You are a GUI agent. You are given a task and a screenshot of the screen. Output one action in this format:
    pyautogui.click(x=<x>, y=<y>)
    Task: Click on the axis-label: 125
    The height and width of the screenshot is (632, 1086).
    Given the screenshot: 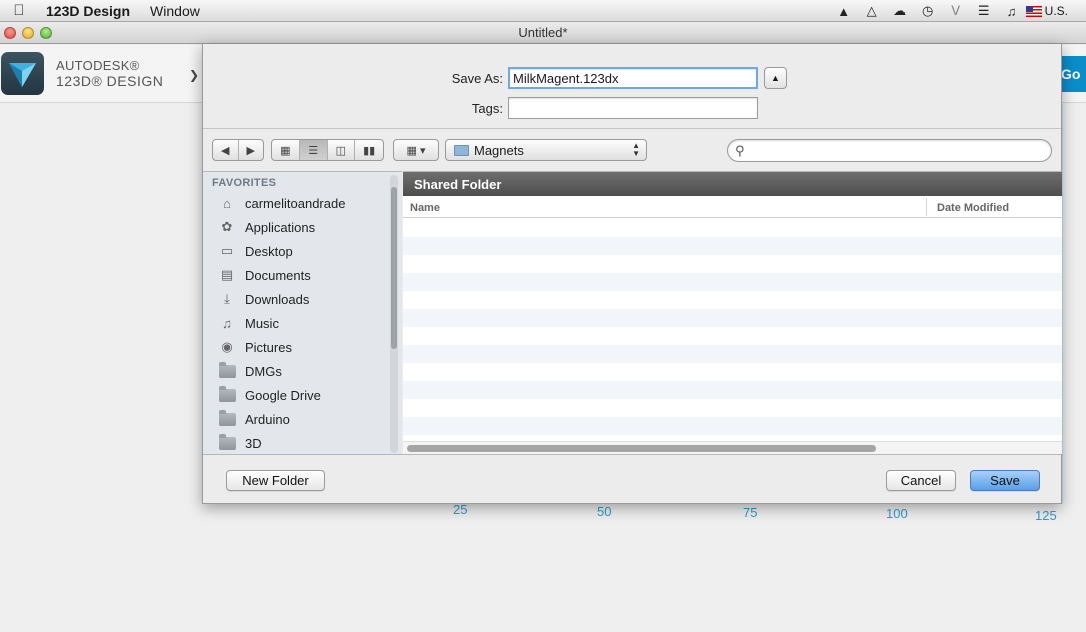 What is the action you would take?
    pyautogui.click(x=1046, y=515)
    